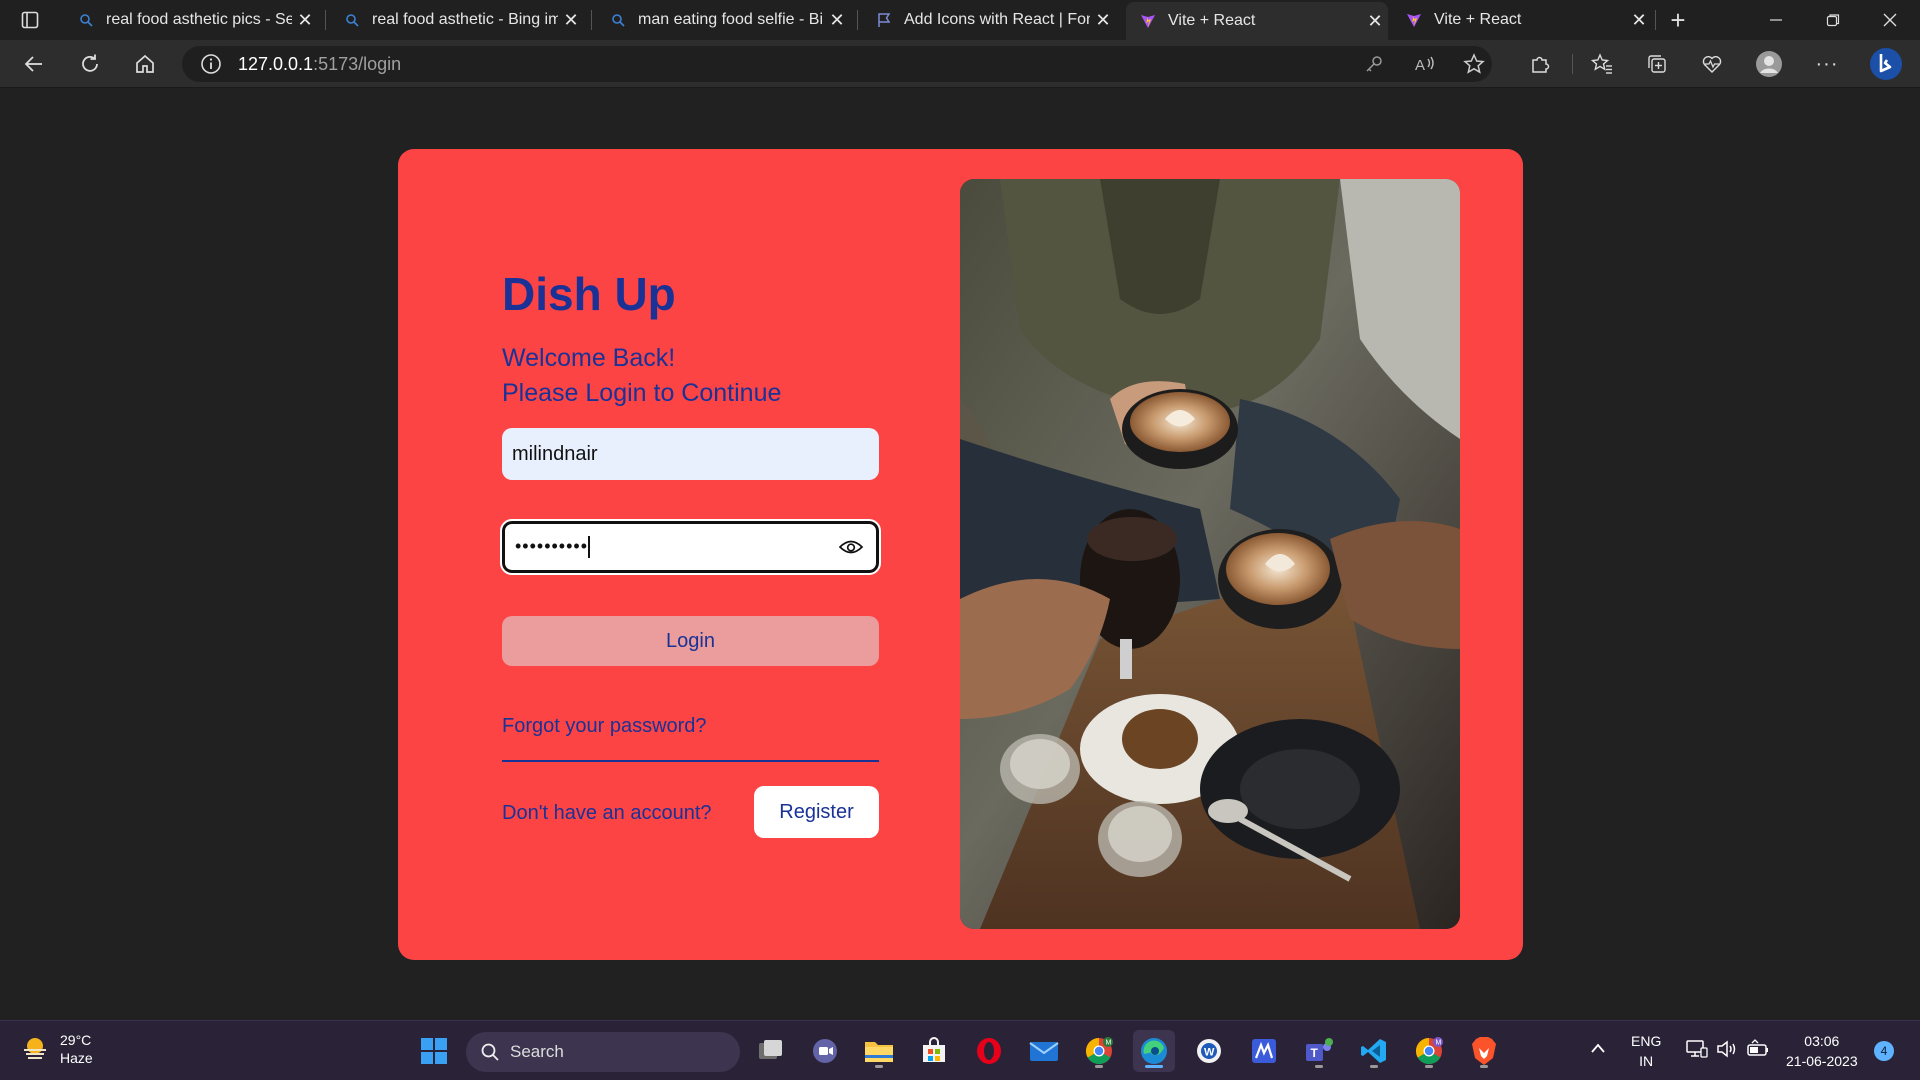 The width and height of the screenshot is (1920, 1080). Describe the element at coordinates (1758, 1051) in the screenshot. I see `battery-icon` at that location.